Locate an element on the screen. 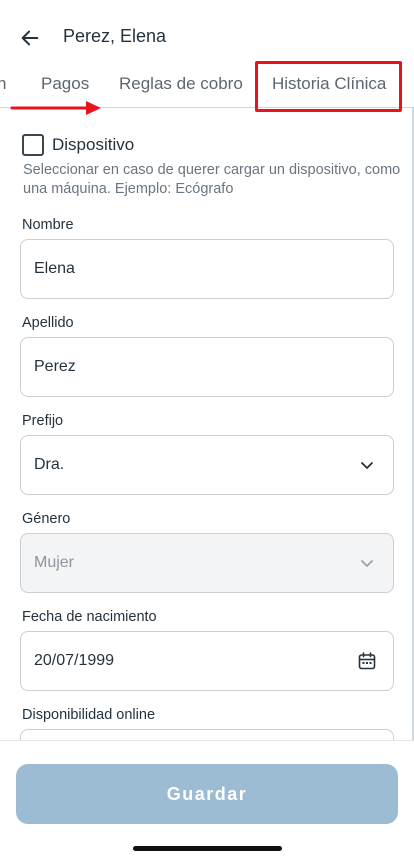 This screenshot has width=414, height=860. arrow-left-icon is located at coordinates (30, 38).